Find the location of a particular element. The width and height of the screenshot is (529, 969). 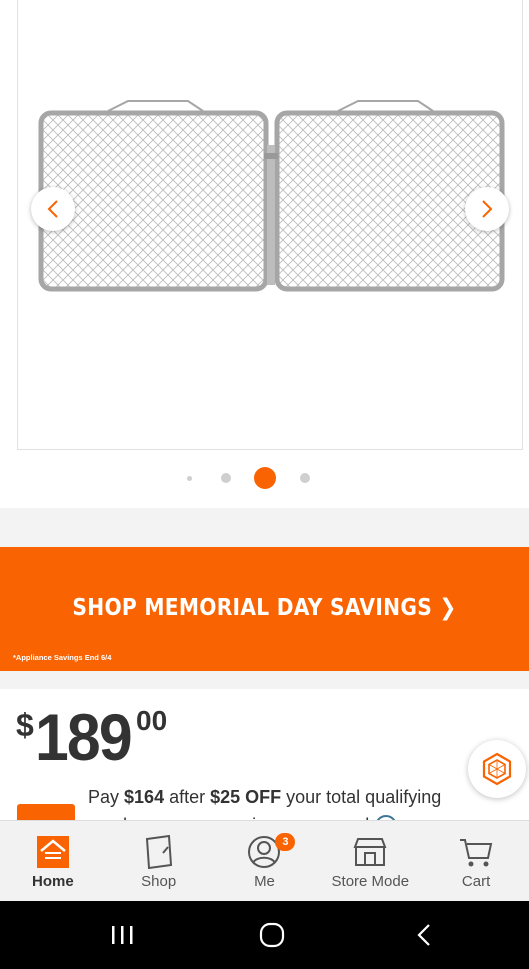

offer-pay-amount: $164 is located at coordinates (144, 797).